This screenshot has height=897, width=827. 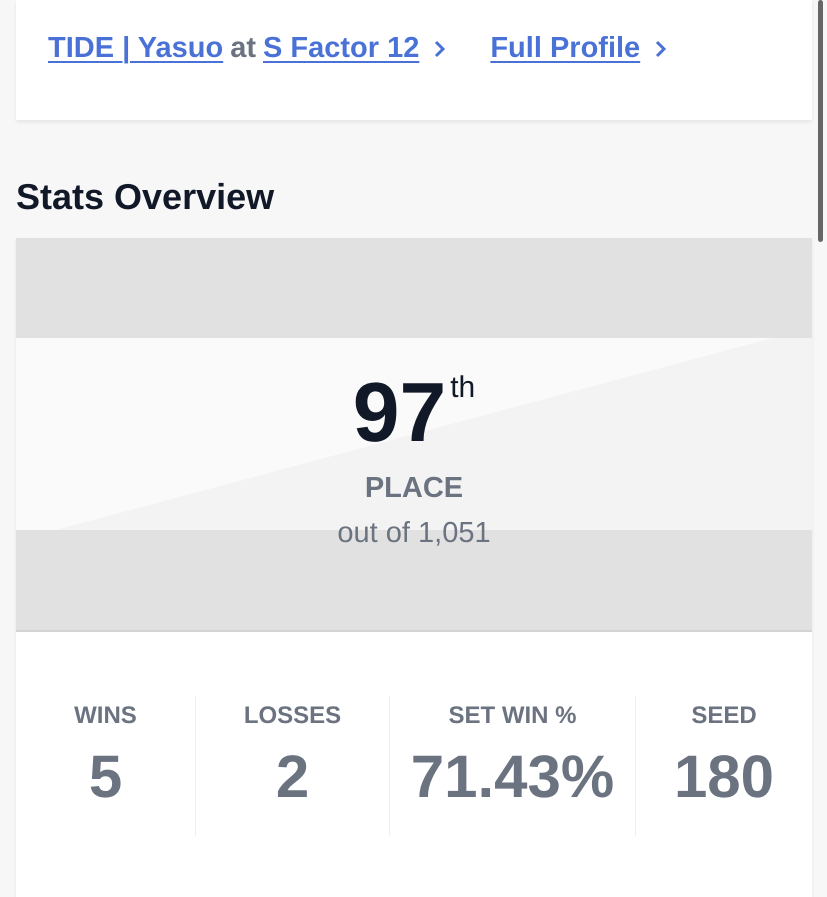 What do you see at coordinates (243, 48) in the screenshot?
I see `joiner-text: at` at bounding box center [243, 48].